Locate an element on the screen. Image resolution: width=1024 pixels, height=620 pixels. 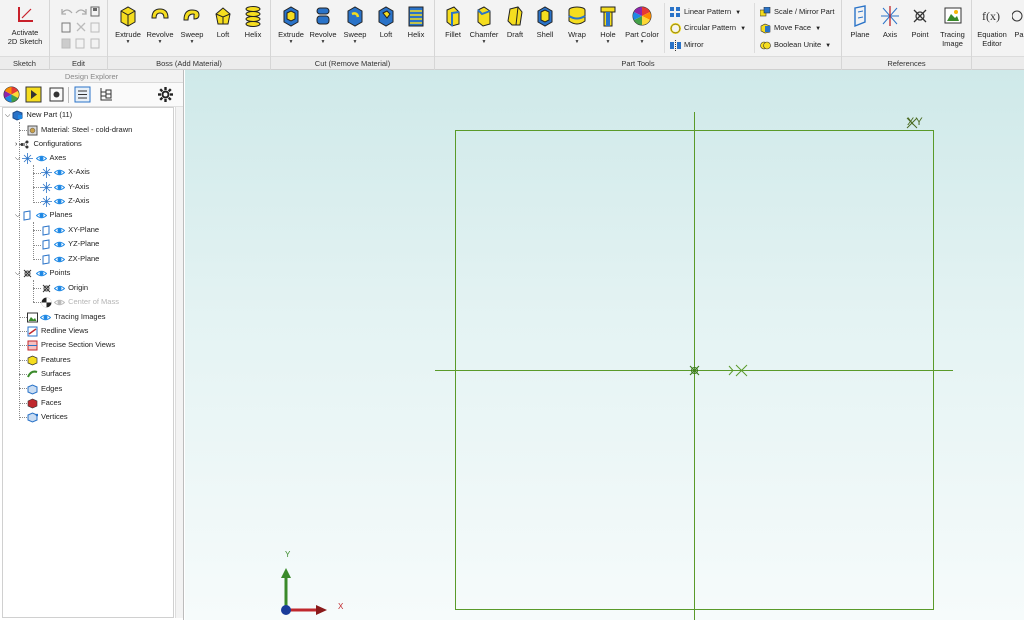
cut-helix-button: Helix is located at coordinates (416, 21).